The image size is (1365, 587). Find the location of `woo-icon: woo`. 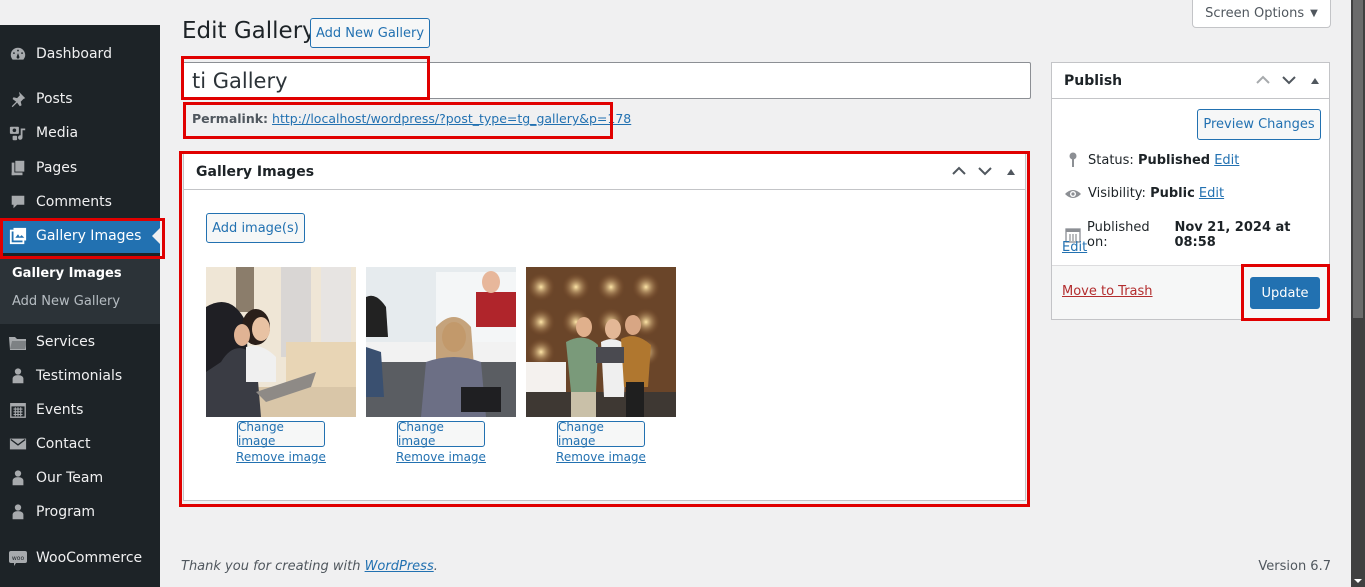

woo-icon: woo is located at coordinates (18, 558).